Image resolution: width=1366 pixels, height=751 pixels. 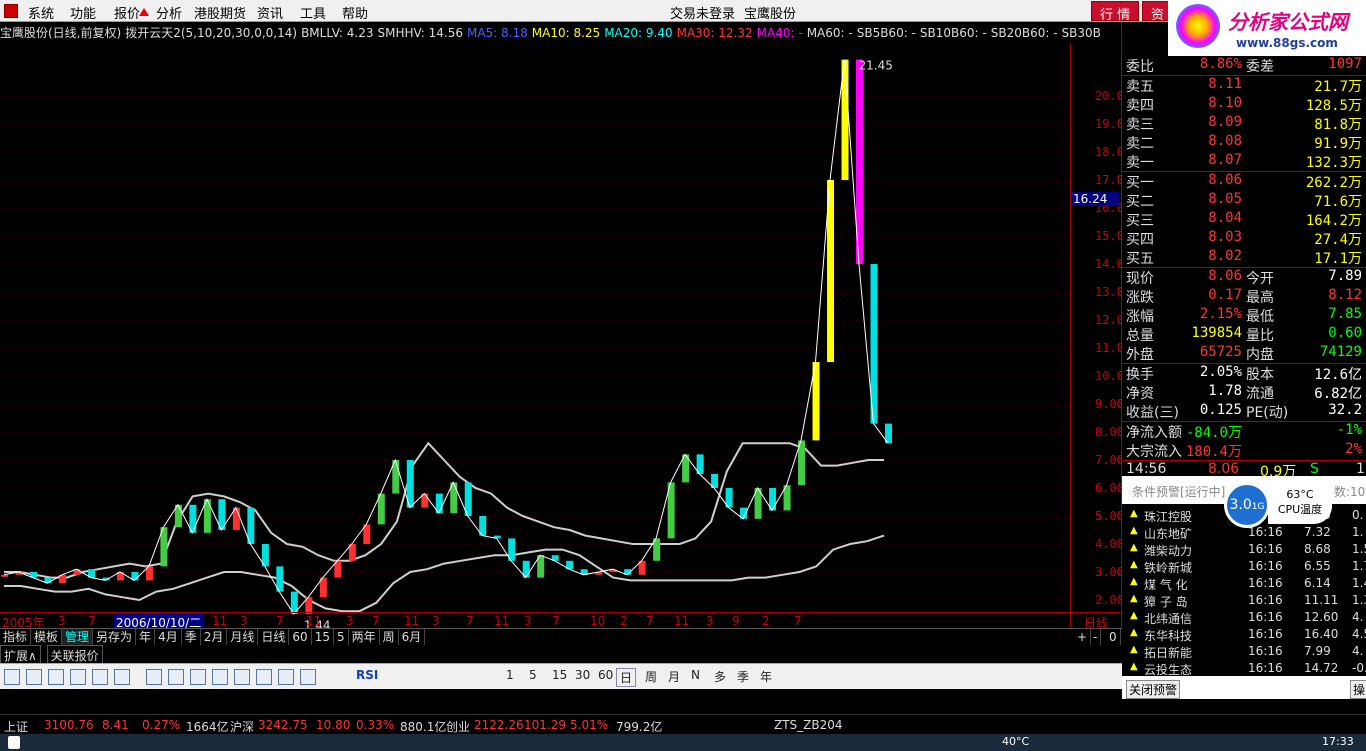 What do you see at coordinates (1244, 161) in the screenshot?
I see `ask-row: 卖一 8.07 132.3万` at bounding box center [1244, 161].